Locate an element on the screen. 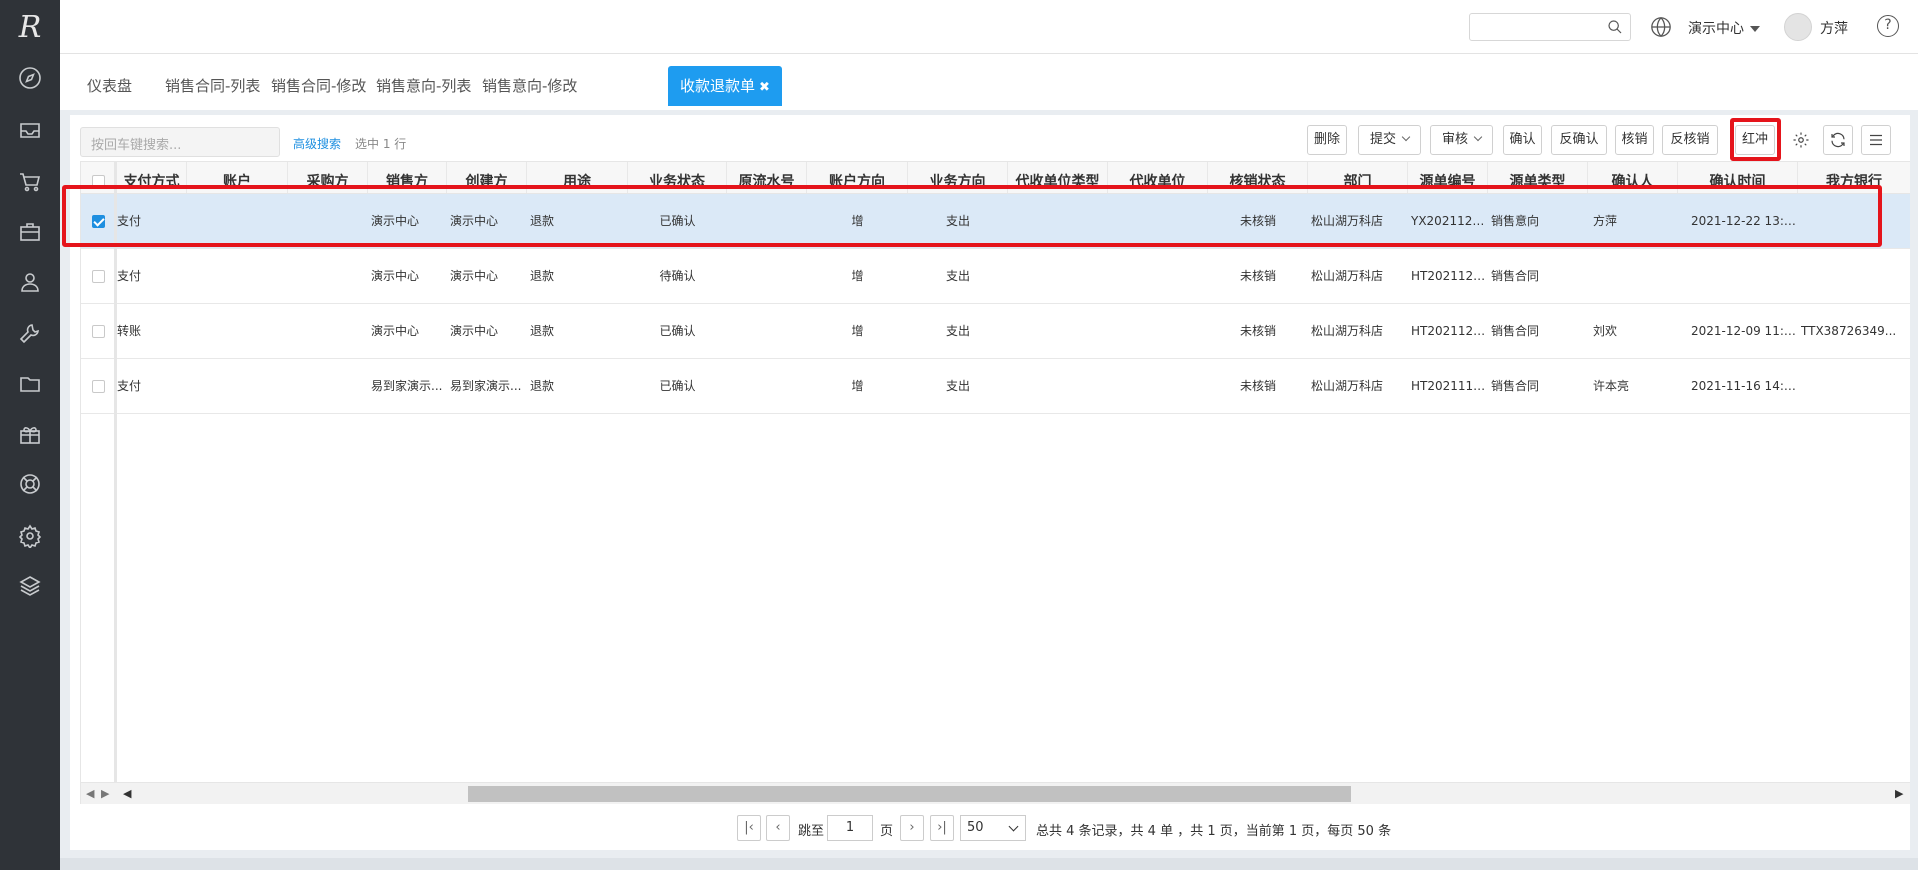 The height and width of the screenshot is (870, 1918). page-size-select: 50 is located at coordinates (993, 828).